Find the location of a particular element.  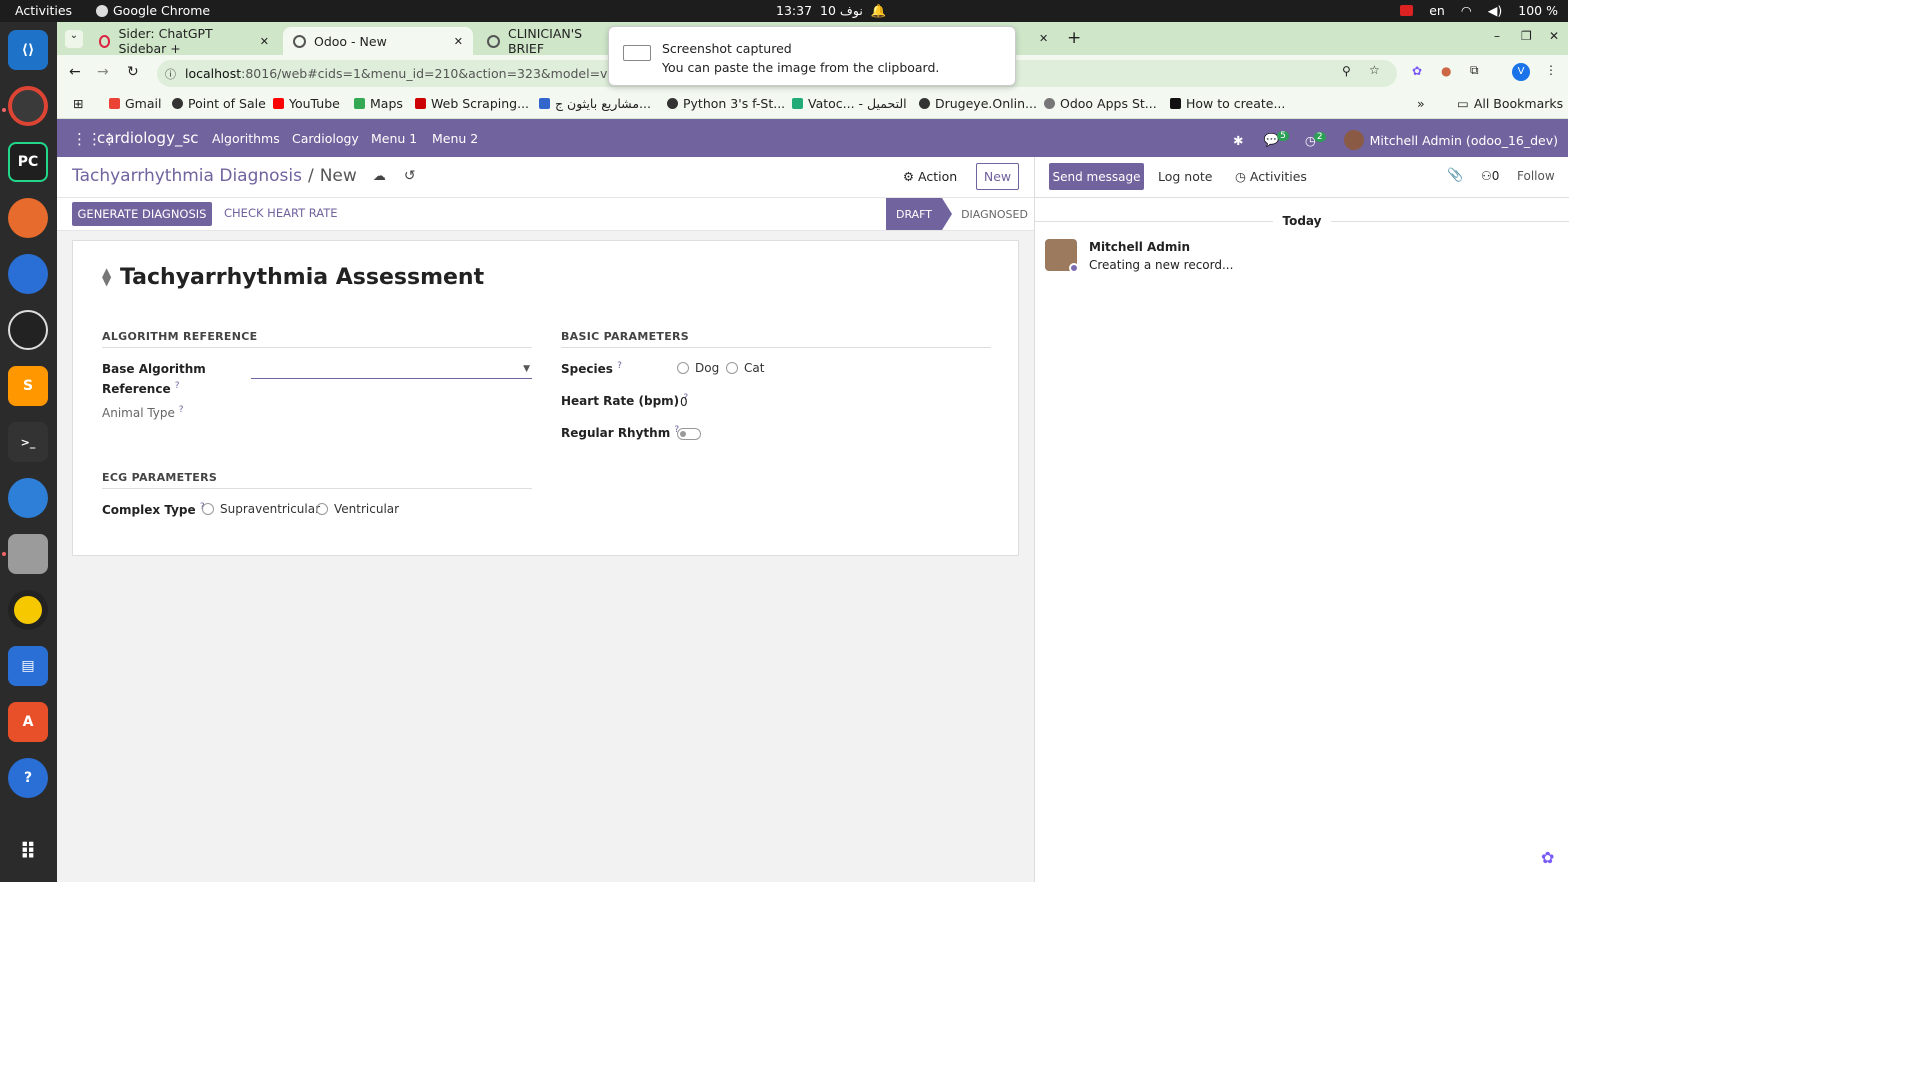

files-icon is located at coordinates (28, 554).